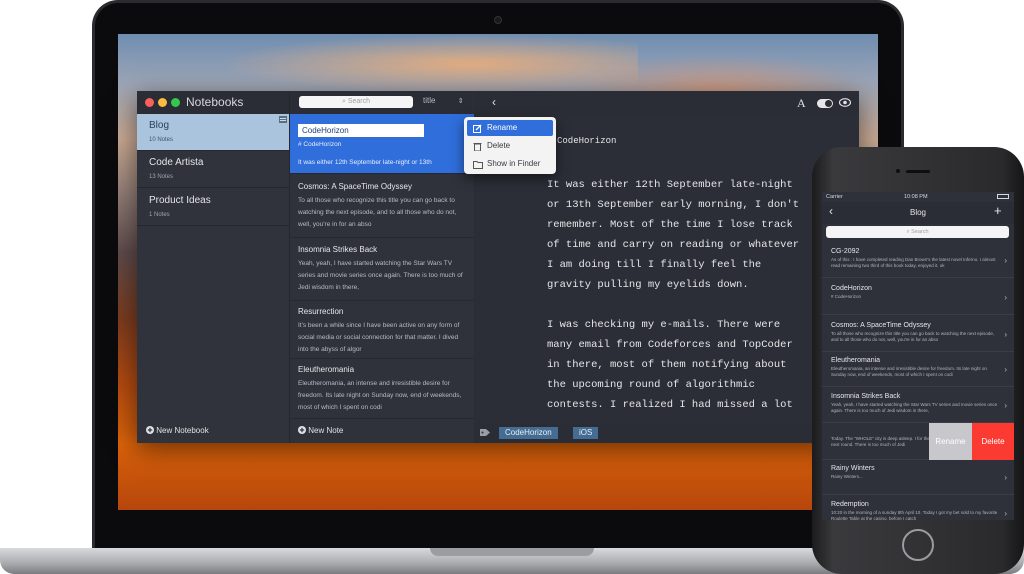 Image resolution: width=1024 pixels, height=574 pixels. I want to click on toggle-knob, so click(828, 103).